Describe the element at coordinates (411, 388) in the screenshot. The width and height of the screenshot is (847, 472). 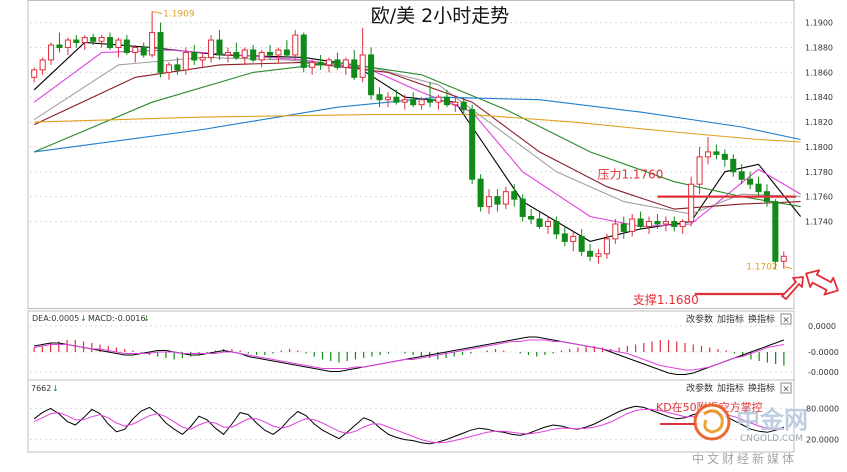
I see `kd-header: 7662 ↓ 改参数 加指标 换指标 ×` at that location.